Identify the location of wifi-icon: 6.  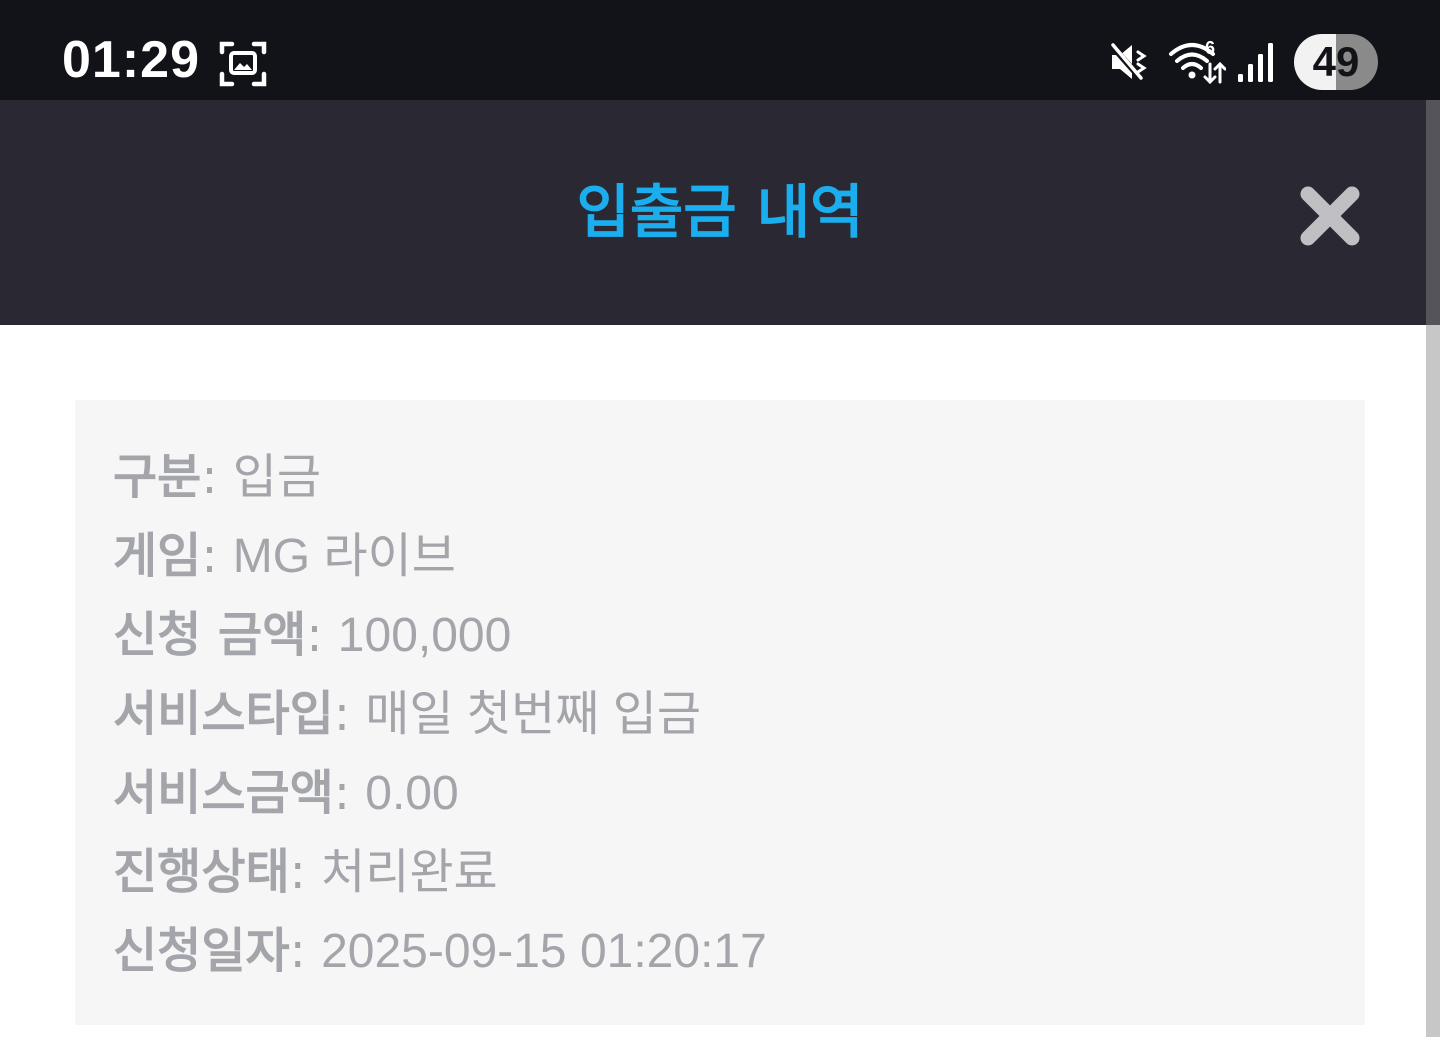
(1197, 61).